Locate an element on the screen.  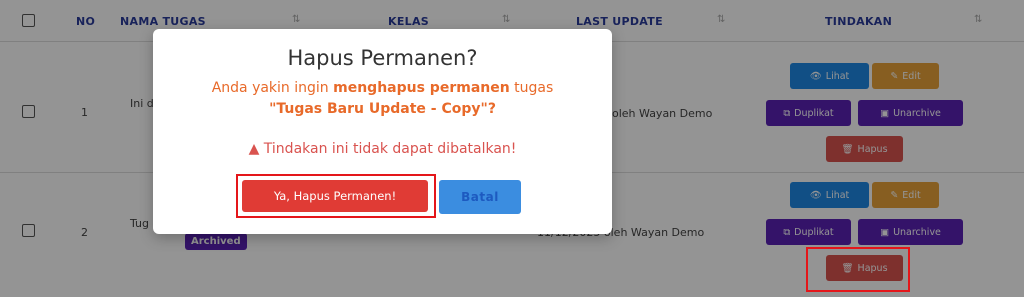
highlight-frame-hapus is located at coordinates (858, 269).